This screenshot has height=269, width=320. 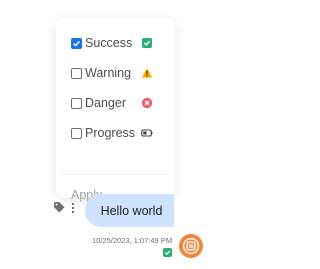 I want to click on warning-checkbox, so click(x=76, y=73).